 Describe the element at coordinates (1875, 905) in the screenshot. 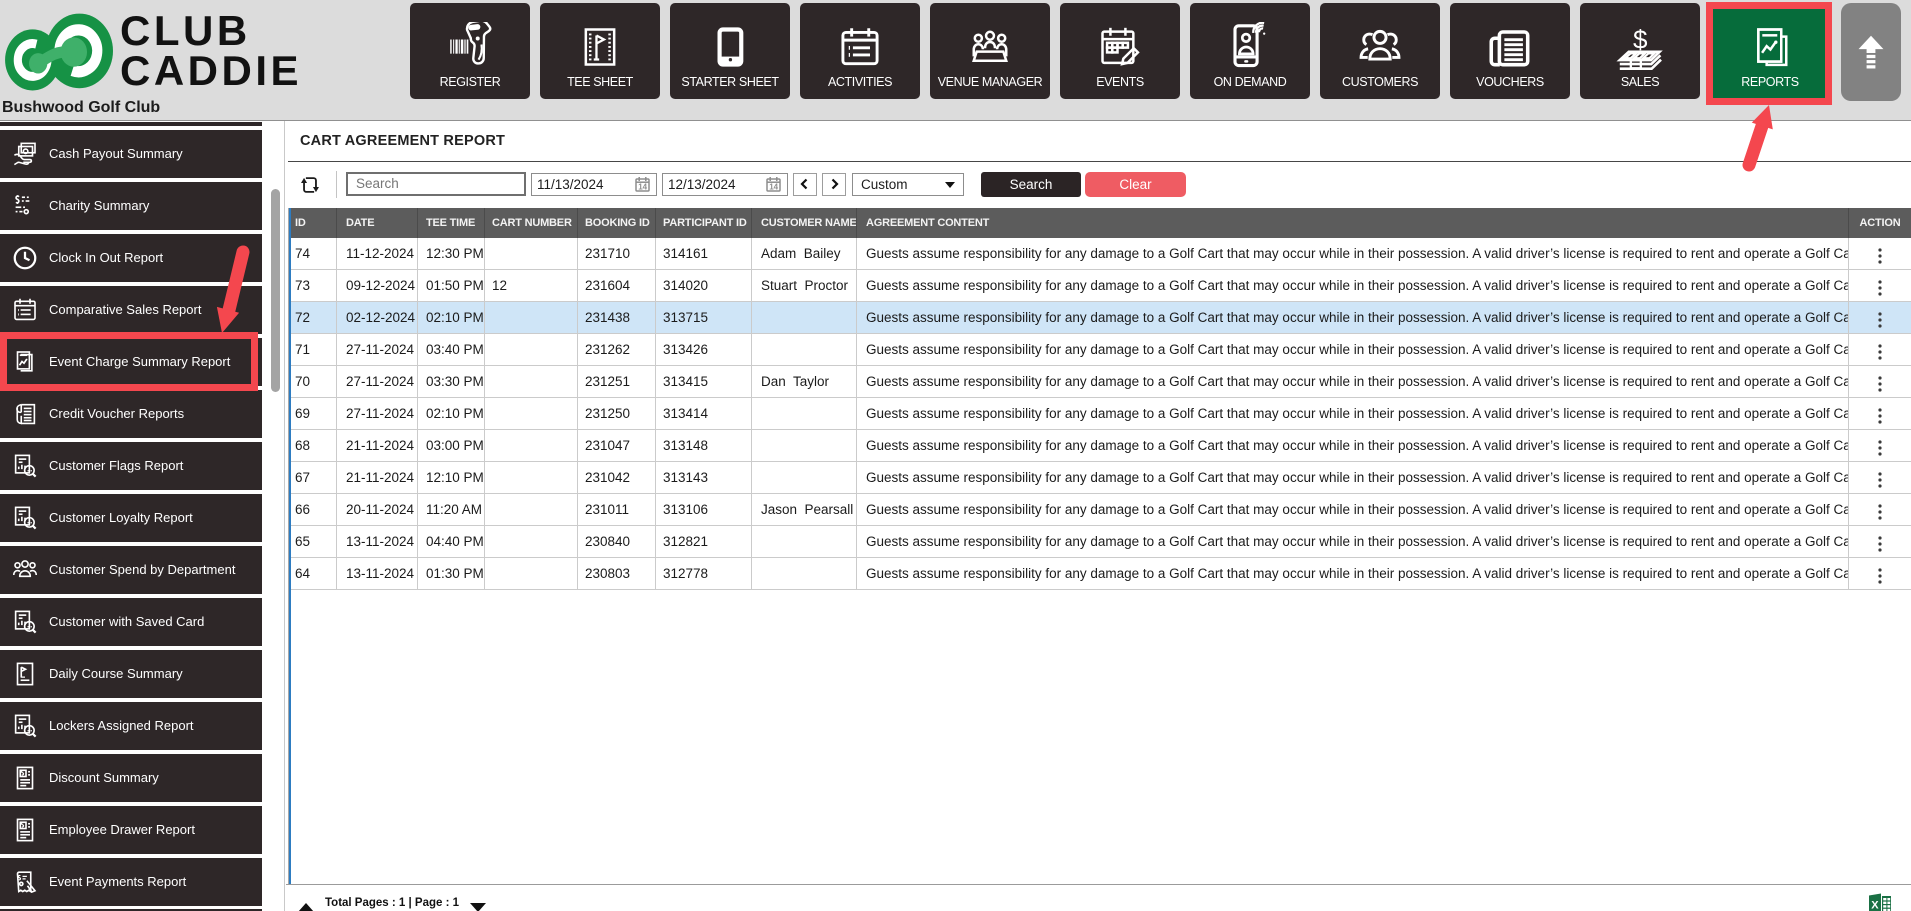

I see `svg-text: X` at that location.